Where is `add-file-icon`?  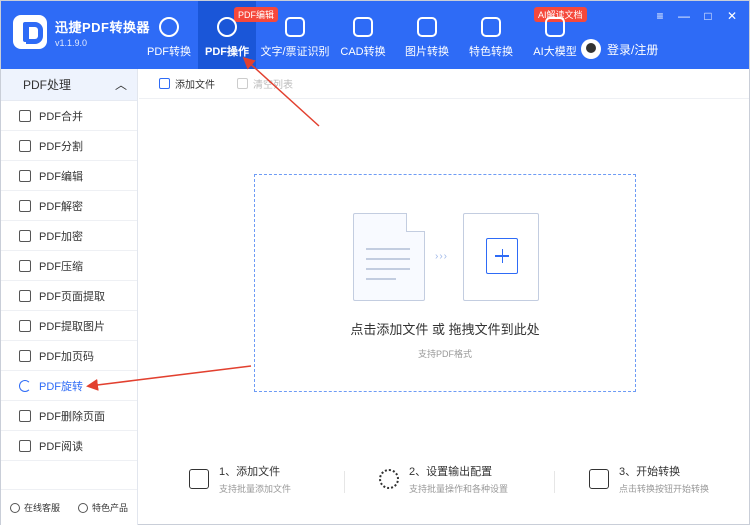 add-file-icon is located at coordinates (164, 83).